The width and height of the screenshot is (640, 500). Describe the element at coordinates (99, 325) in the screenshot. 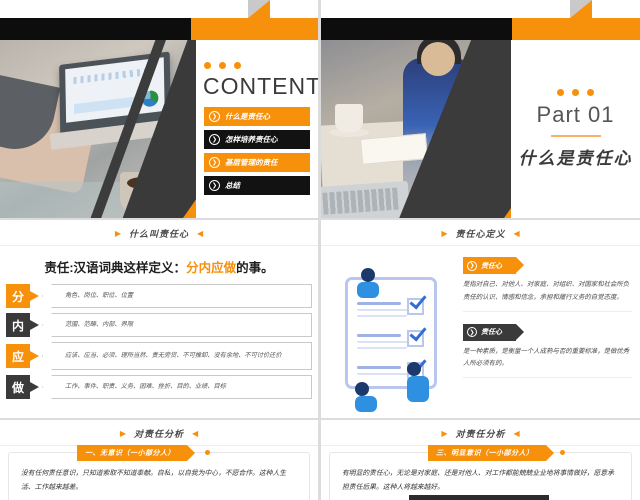

I see `row-text: 范围、范畴、内部、界限` at that location.